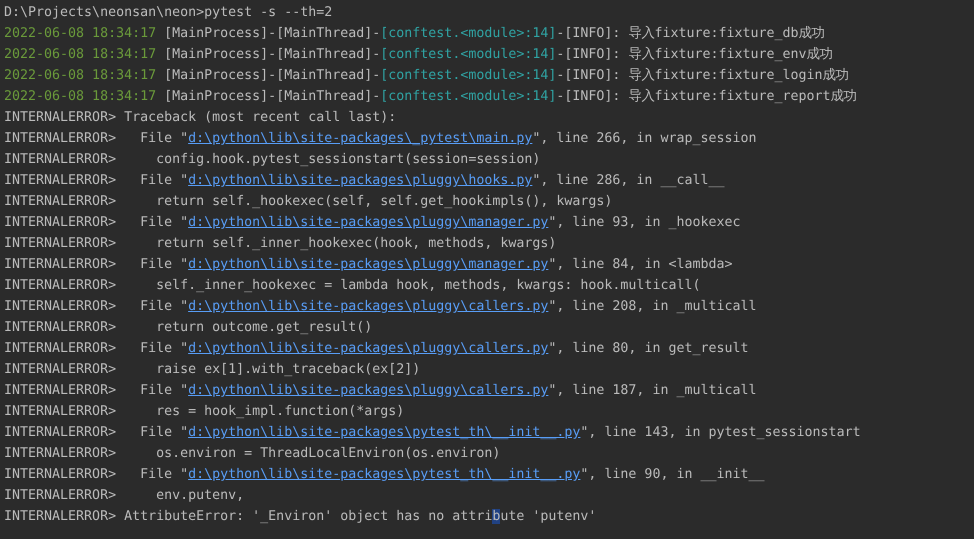 The height and width of the screenshot is (539, 974). I want to click on console-line: INTERNALERROR> File "d:\python\lib\site-packages\pluggy\callers.py", line 80, in get_result, so click(376, 348).